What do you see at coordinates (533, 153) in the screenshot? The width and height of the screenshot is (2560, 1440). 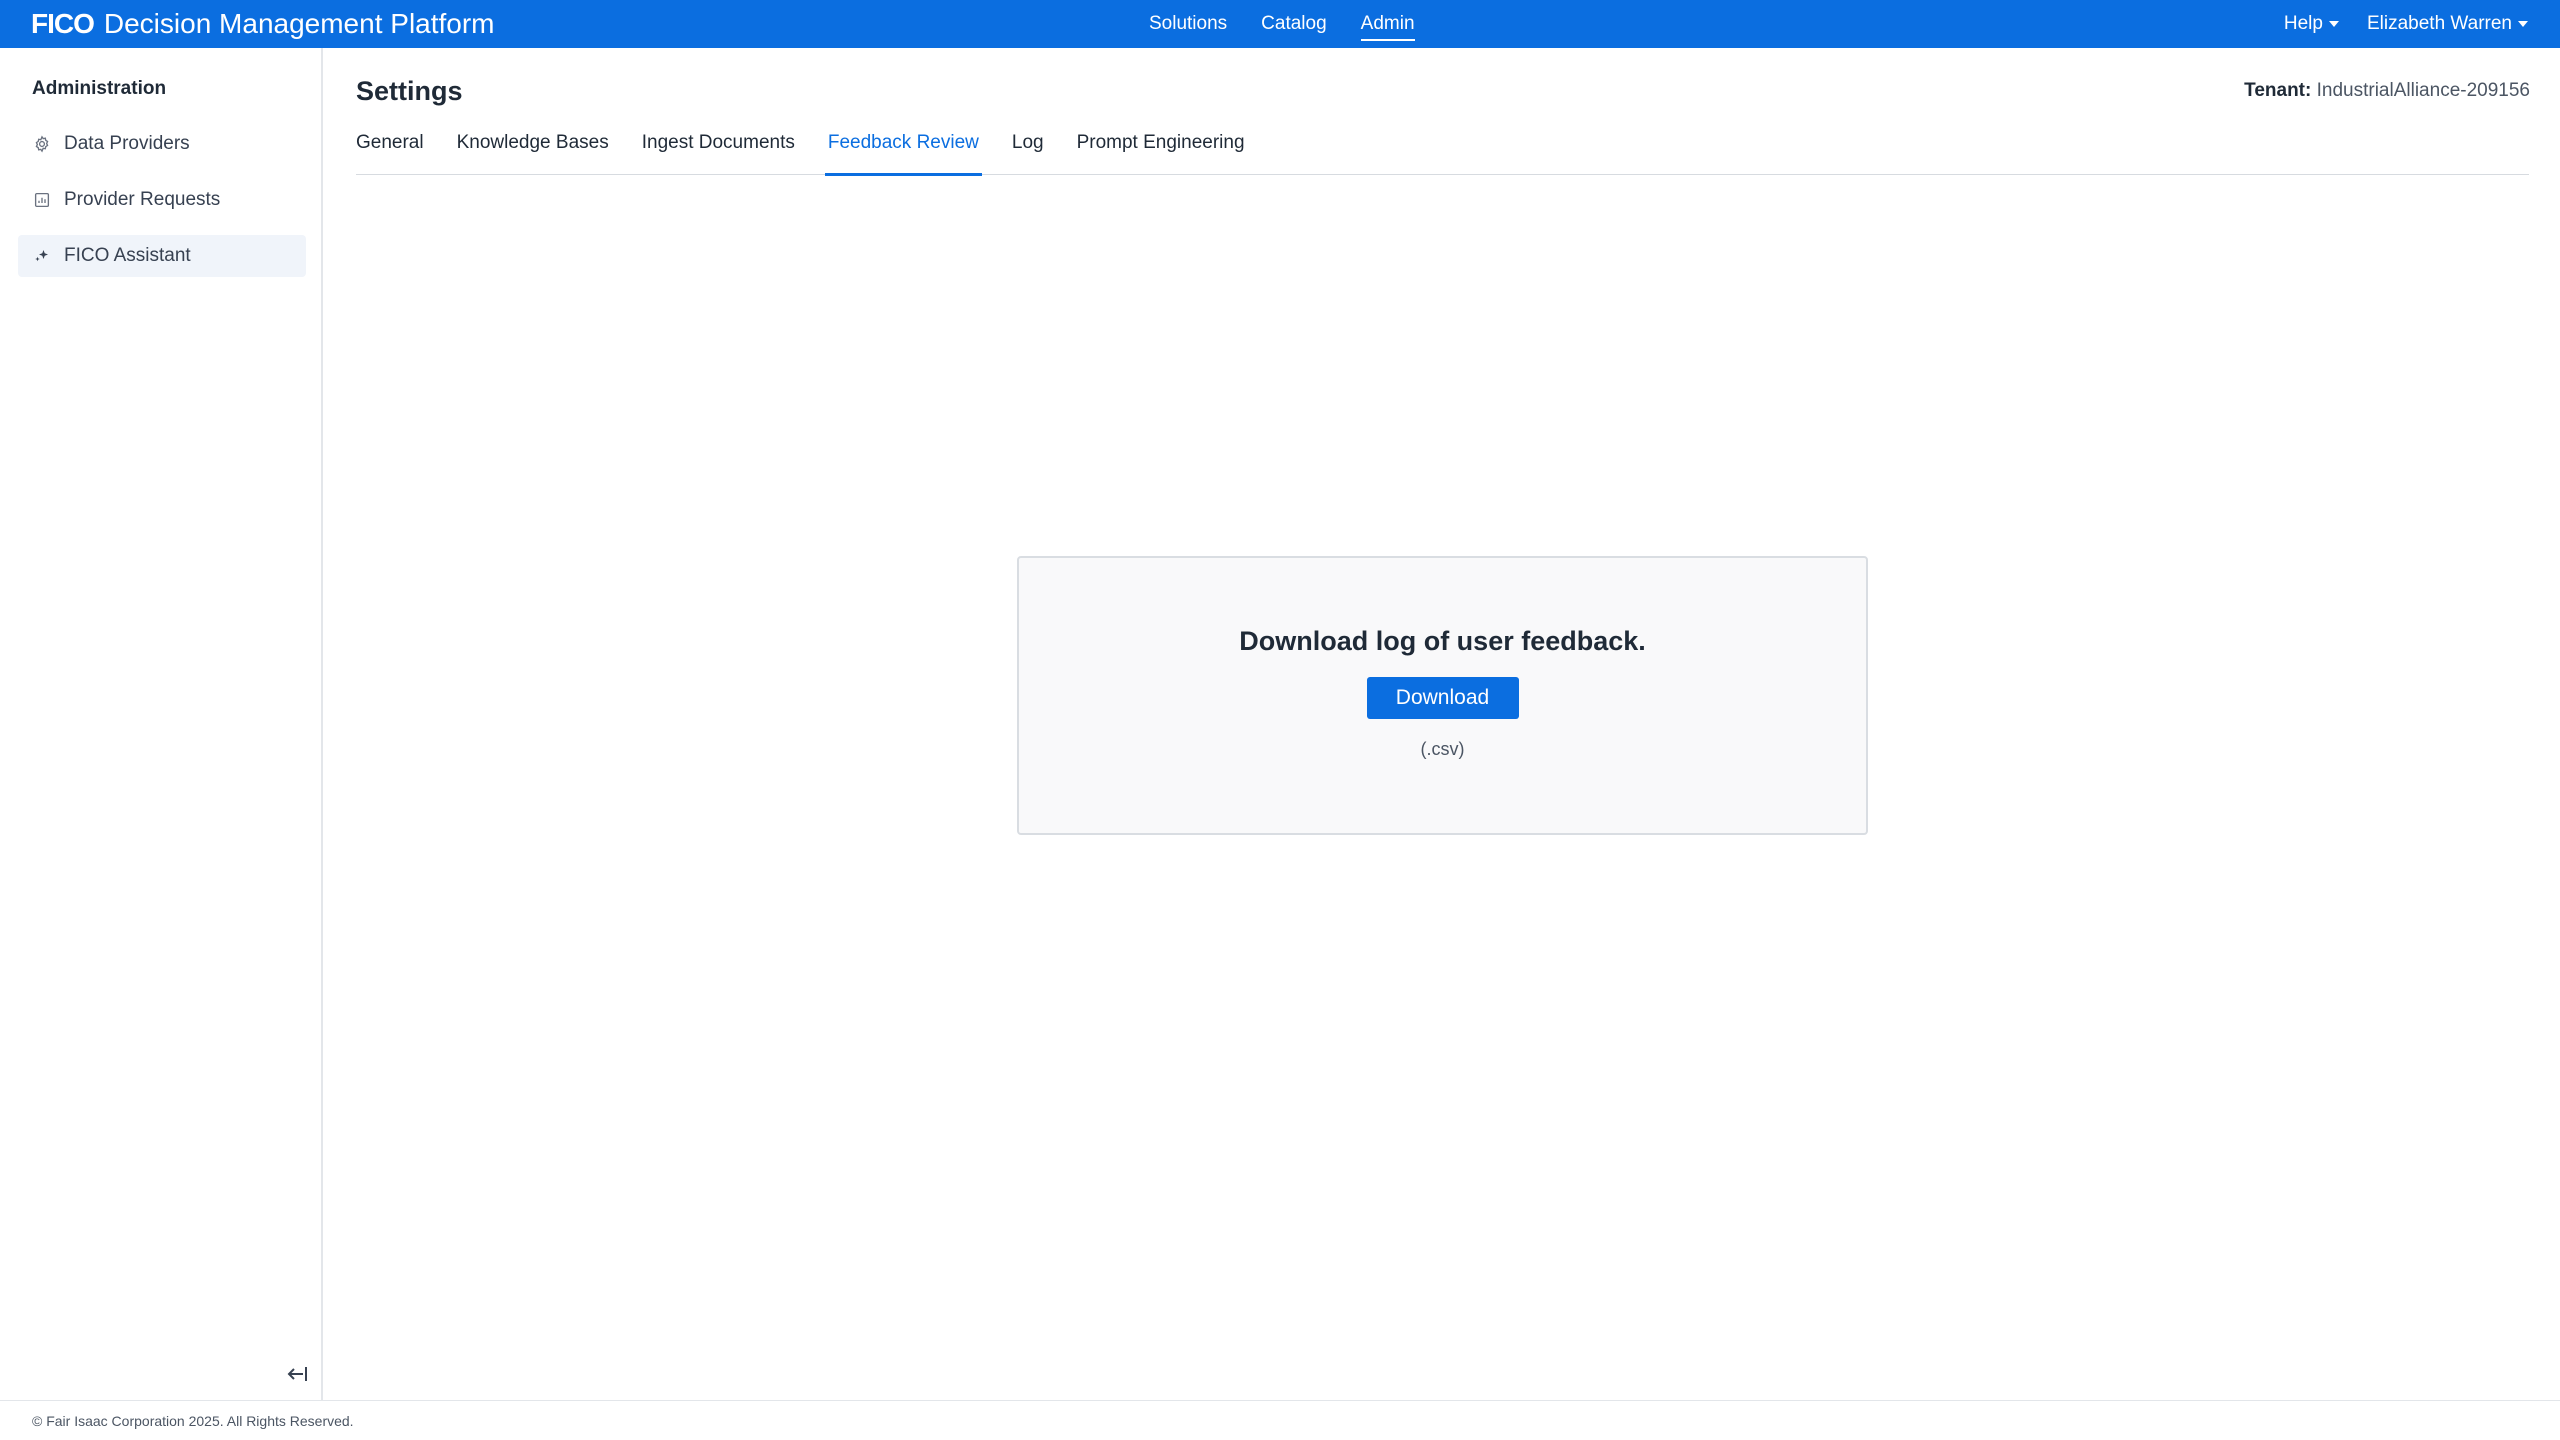 I see `tab-knowledge-bases: Knowledge Bases` at bounding box center [533, 153].